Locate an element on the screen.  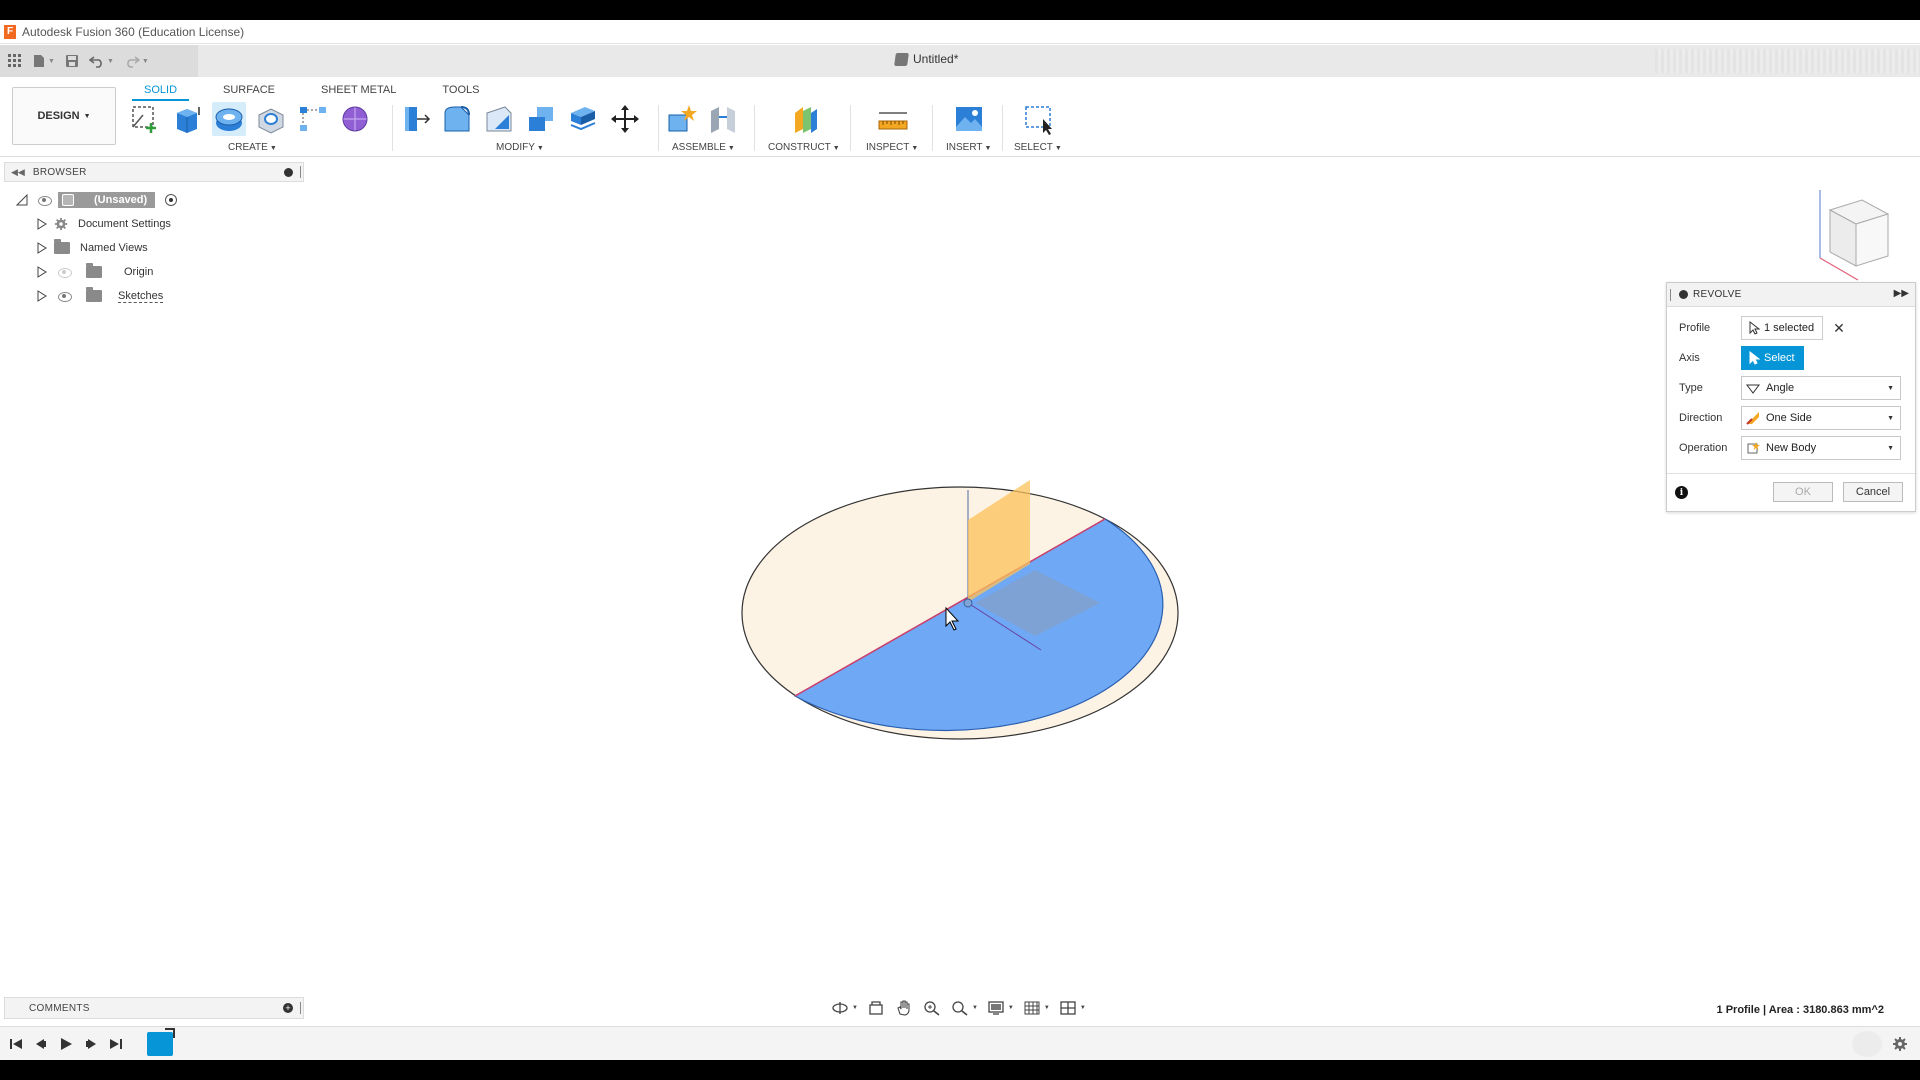
expand-dialog-icon: ▶▶ is located at coordinates (1901, 293).